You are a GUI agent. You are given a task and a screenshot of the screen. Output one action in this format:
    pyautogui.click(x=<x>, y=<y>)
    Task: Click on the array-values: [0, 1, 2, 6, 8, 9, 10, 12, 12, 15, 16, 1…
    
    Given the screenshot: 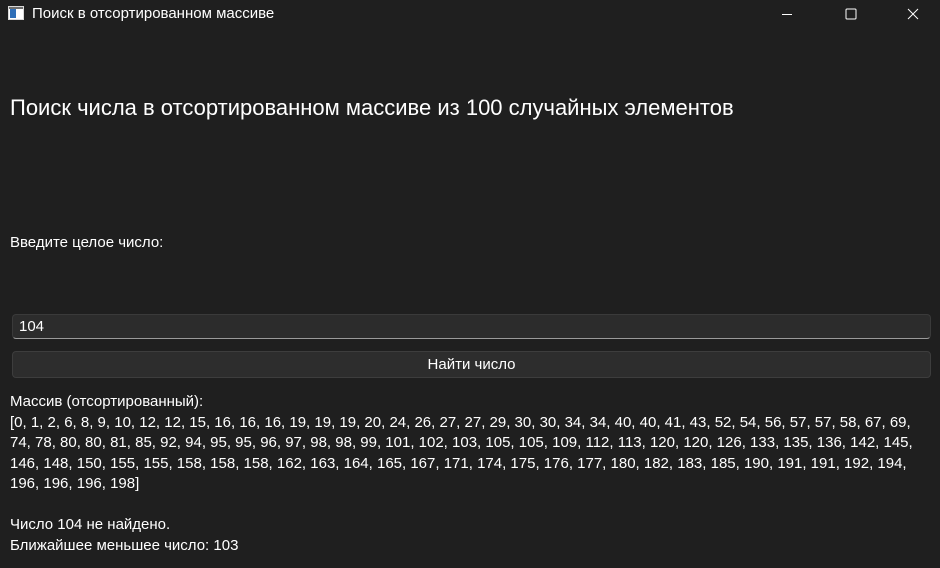 What is the action you would take?
    pyautogui.click(x=461, y=453)
    